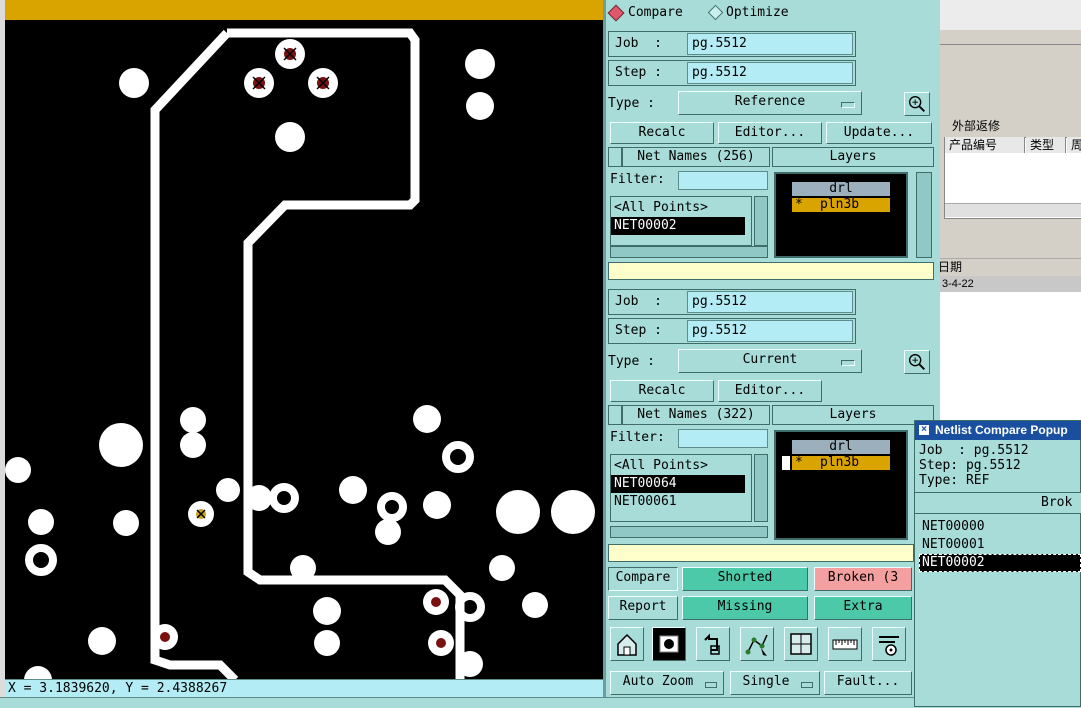  I want to click on ref-filter-input, so click(723, 180).